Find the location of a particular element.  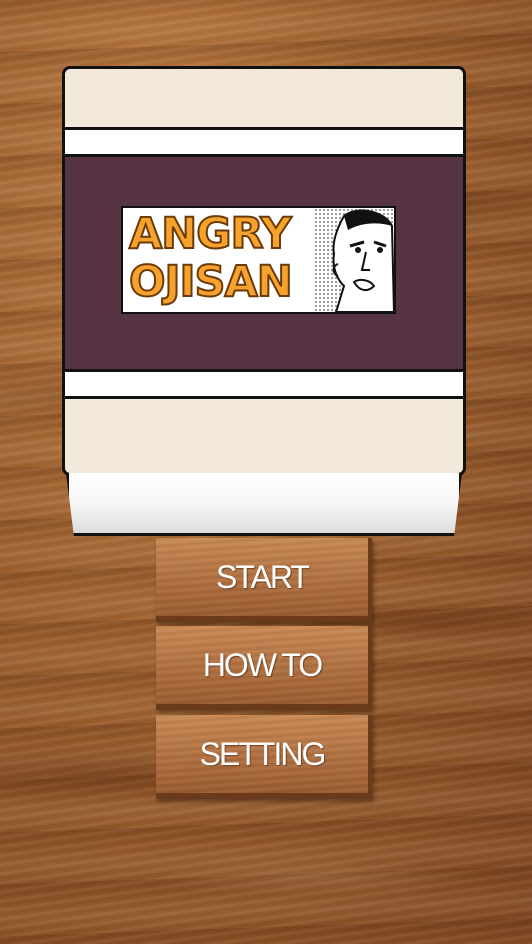

setting-button-label: SETTING is located at coordinates (263, 753).